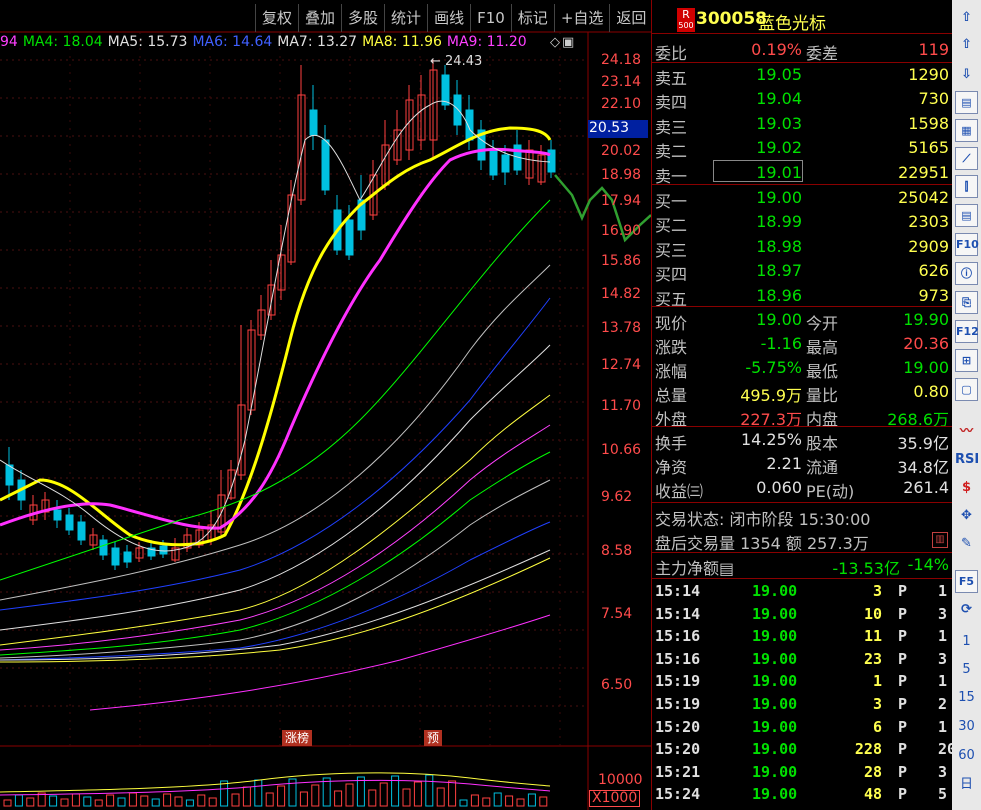 The image size is (981, 810). Describe the element at coordinates (966, 697) in the screenshot. I see `period-15-button: 15` at that location.